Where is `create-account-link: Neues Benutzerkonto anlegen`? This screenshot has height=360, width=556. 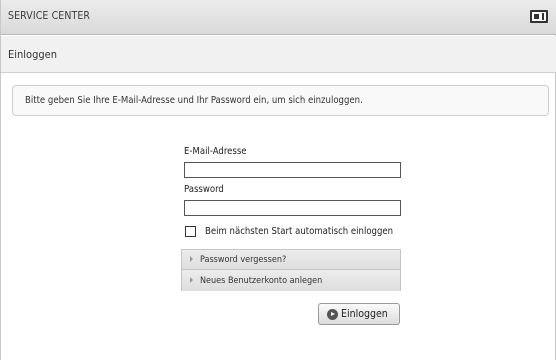 create-account-link: Neues Benutzerkonto anlegen is located at coordinates (291, 281).